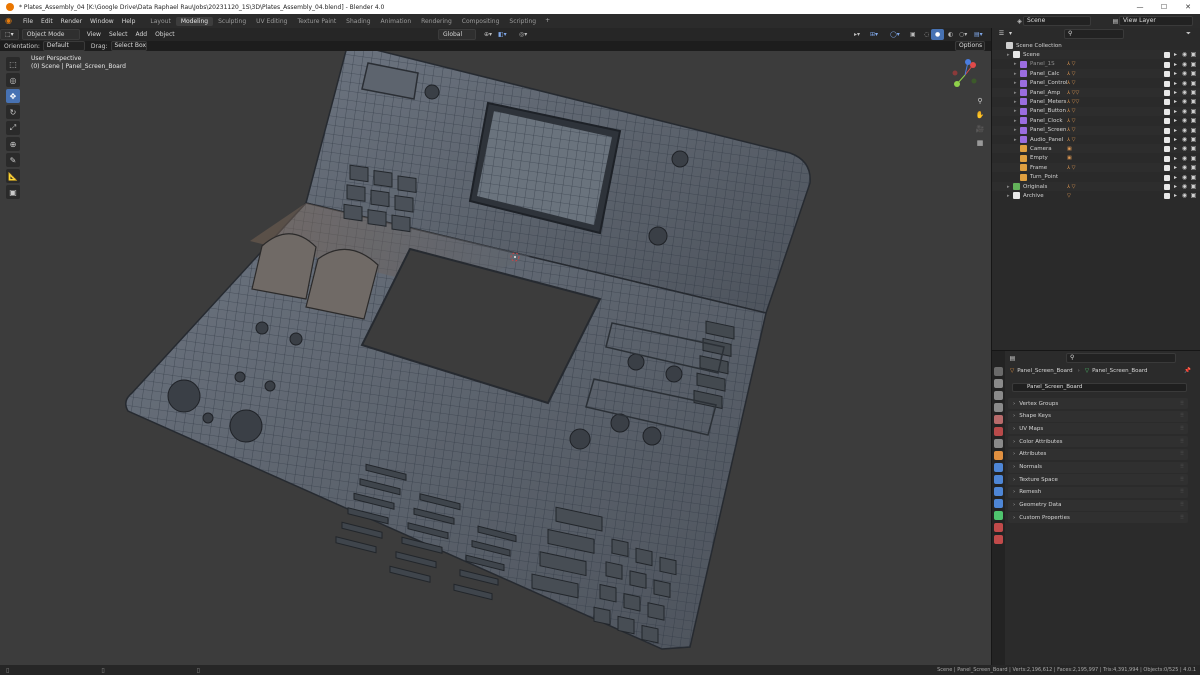  What do you see at coordinates (980, 115) in the screenshot?
I see `pan-hand-icon: ✋` at bounding box center [980, 115].